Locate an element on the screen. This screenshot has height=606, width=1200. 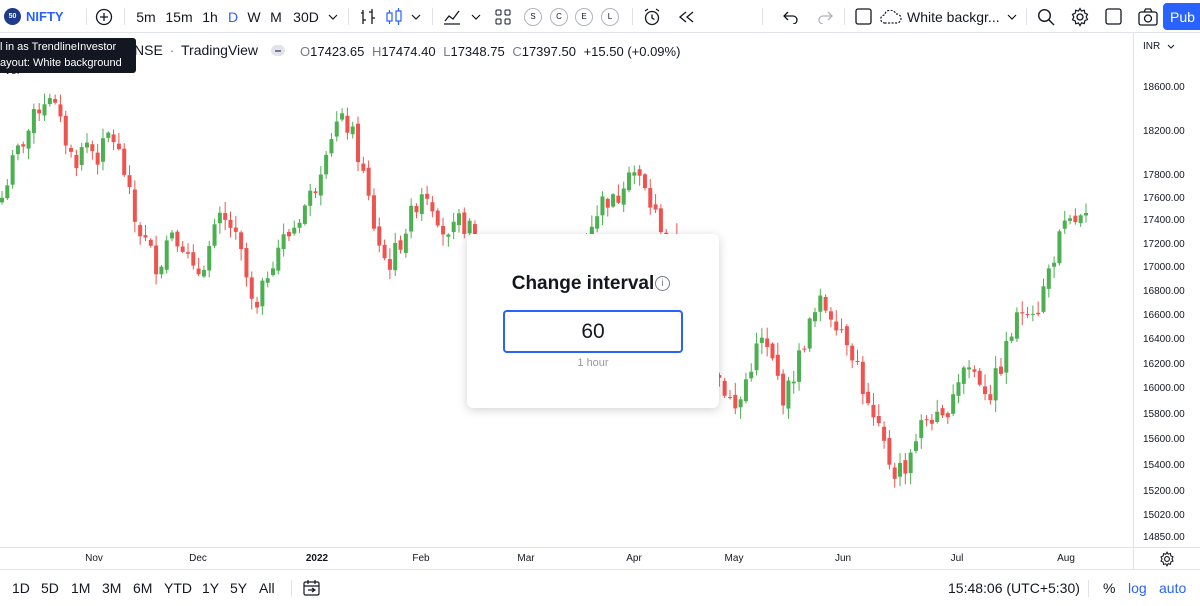
publish-button: Pub is located at coordinates (1181, 16).